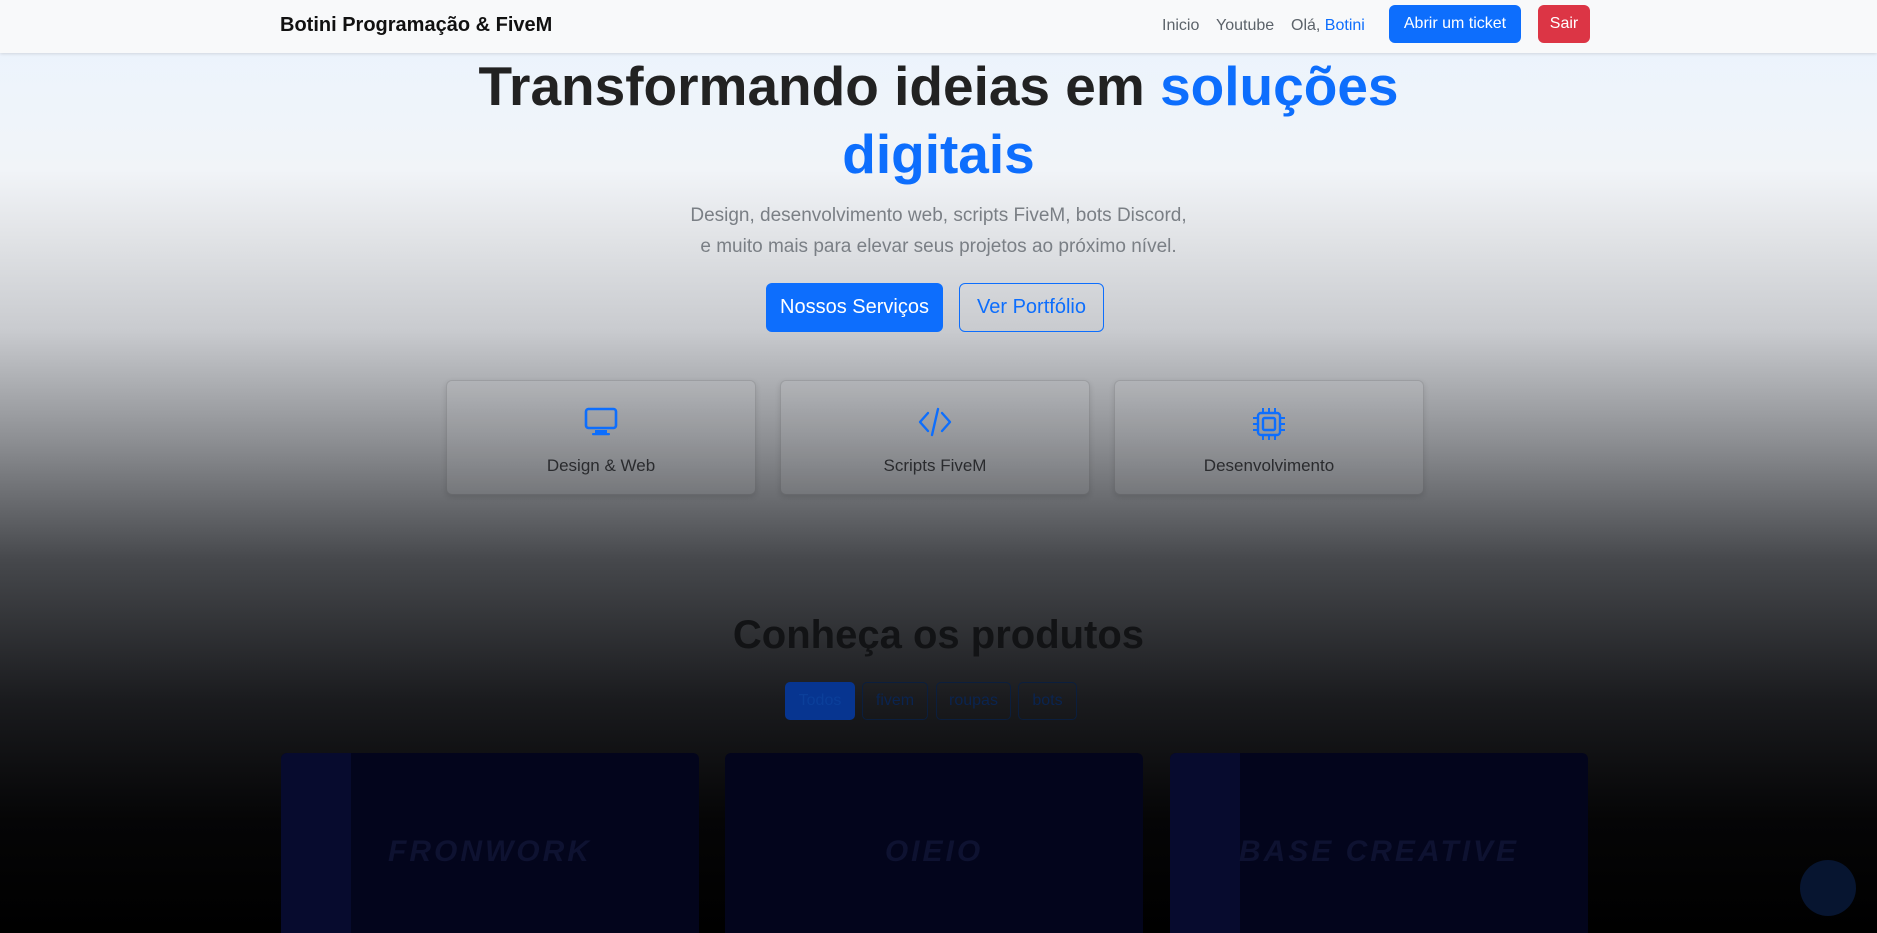 The width and height of the screenshot is (1877, 933). What do you see at coordinates (601, 424) in the screenshot?
I see `monitor-icon` at bounding box center [601, 424].